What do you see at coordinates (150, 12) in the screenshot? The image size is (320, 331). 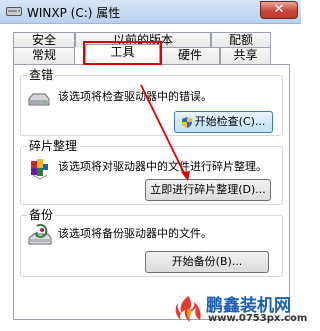 I see `title-bar: WINXP (C:) 属性 ✕` at bounding box center [150, 12].